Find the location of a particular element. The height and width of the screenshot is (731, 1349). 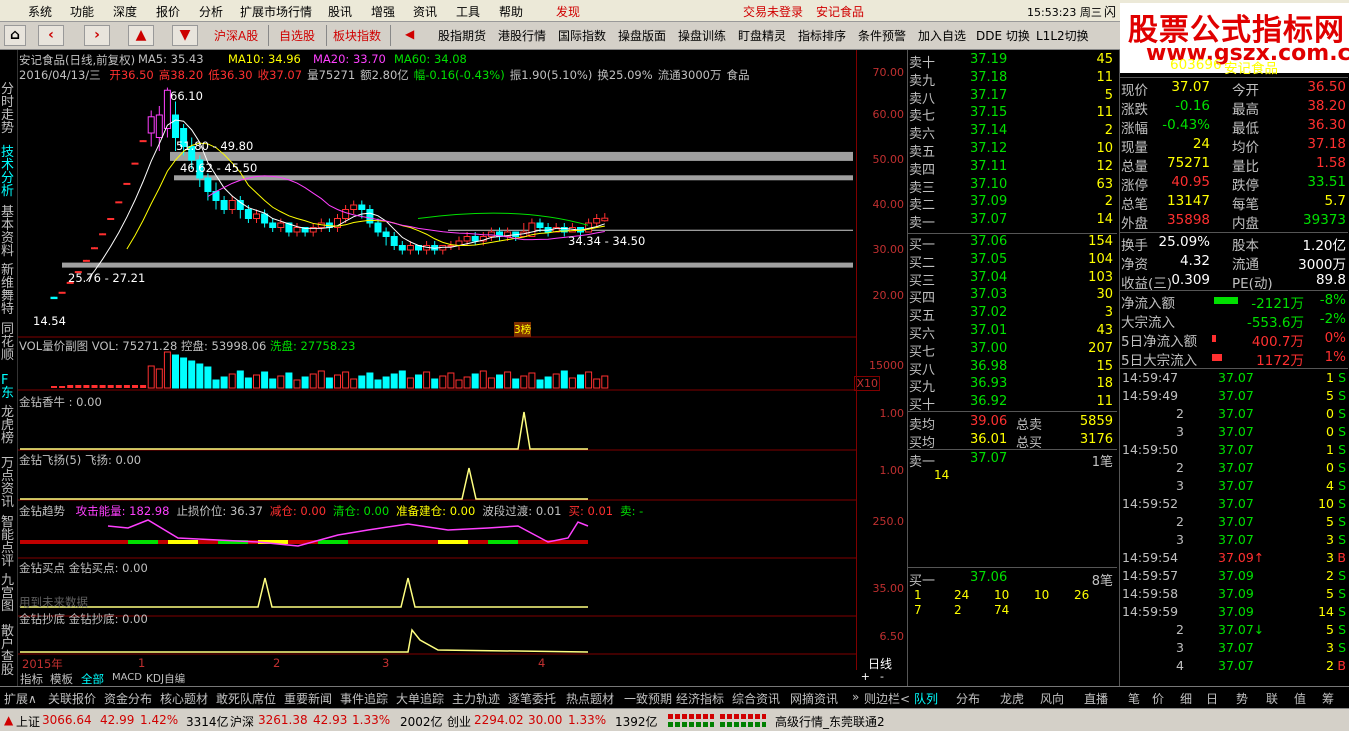

btn-shsz-a: 沪深A股 is located at coordinates (236, 35).